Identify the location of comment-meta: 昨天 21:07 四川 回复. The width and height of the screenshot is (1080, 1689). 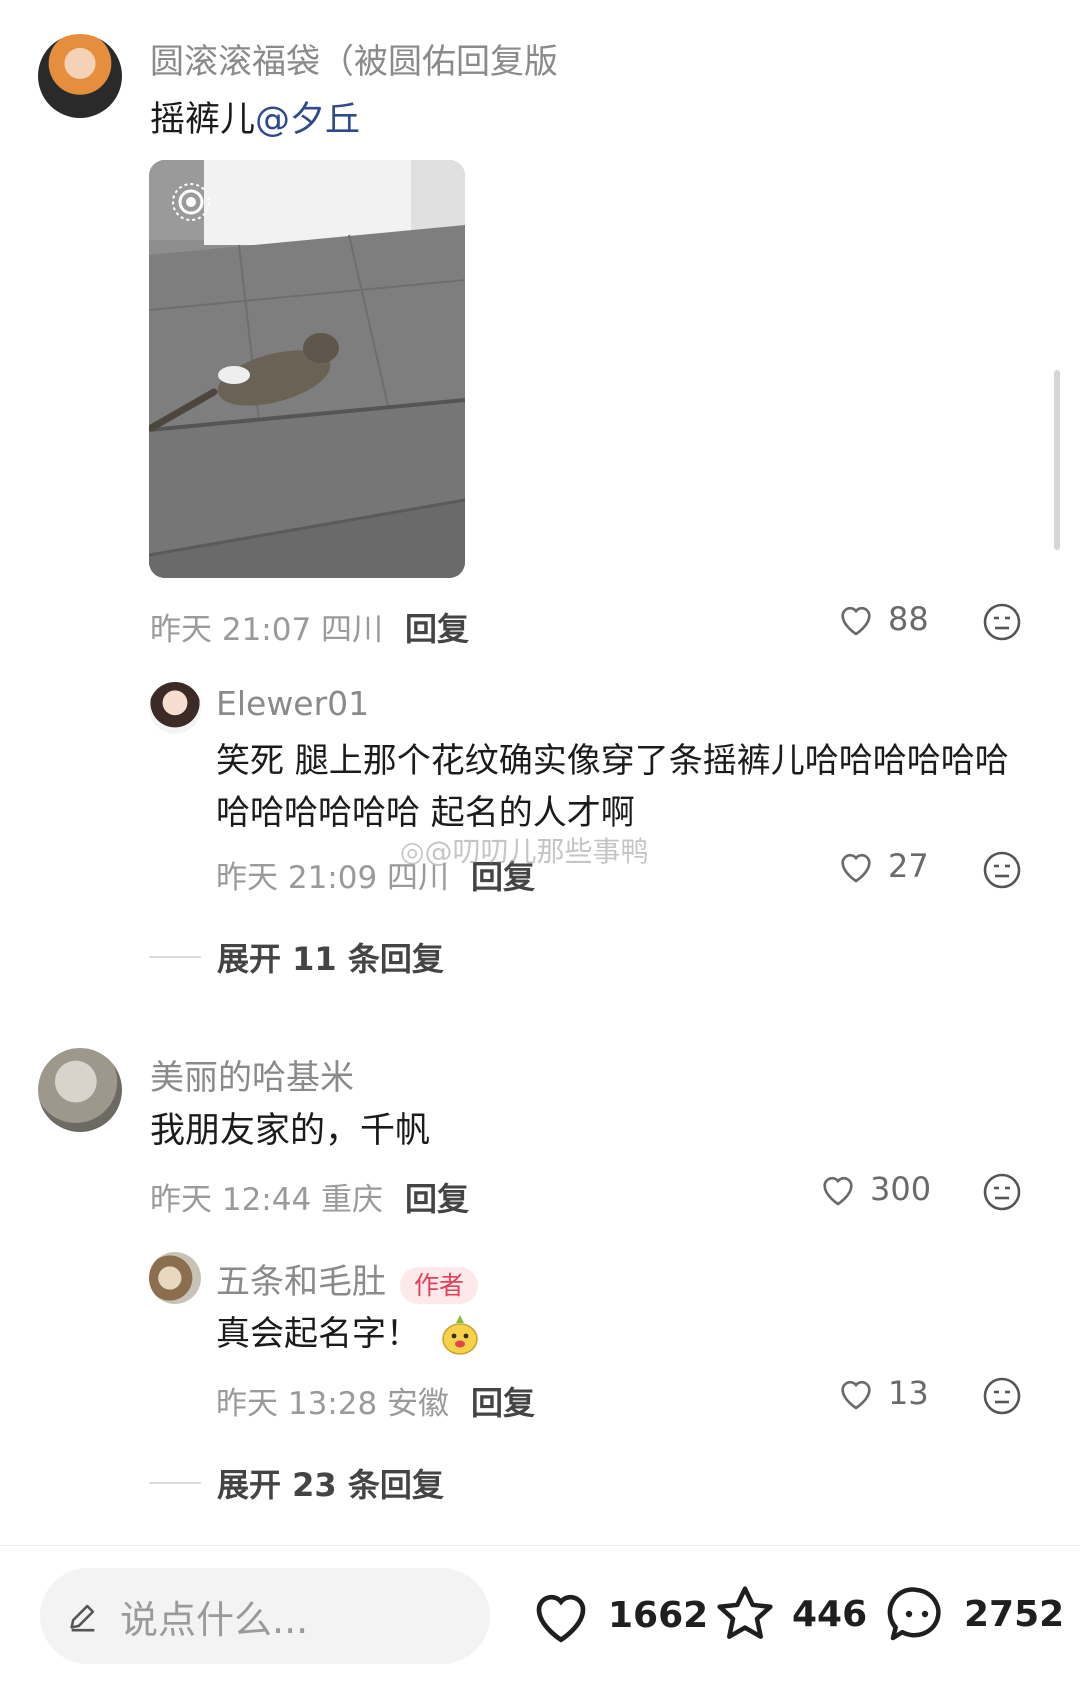
(309, 627).